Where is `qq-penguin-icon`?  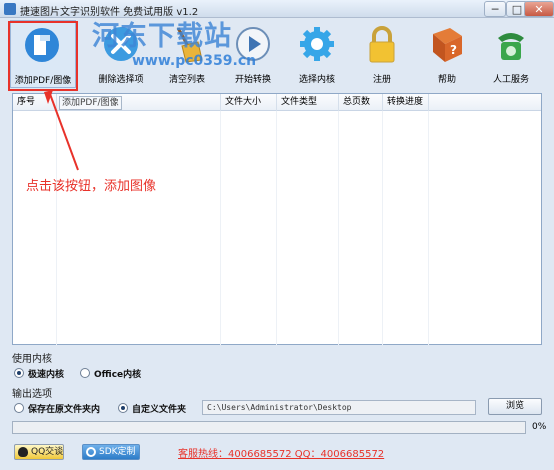 qq-penguin-icon is located at coordinates (23, 452).